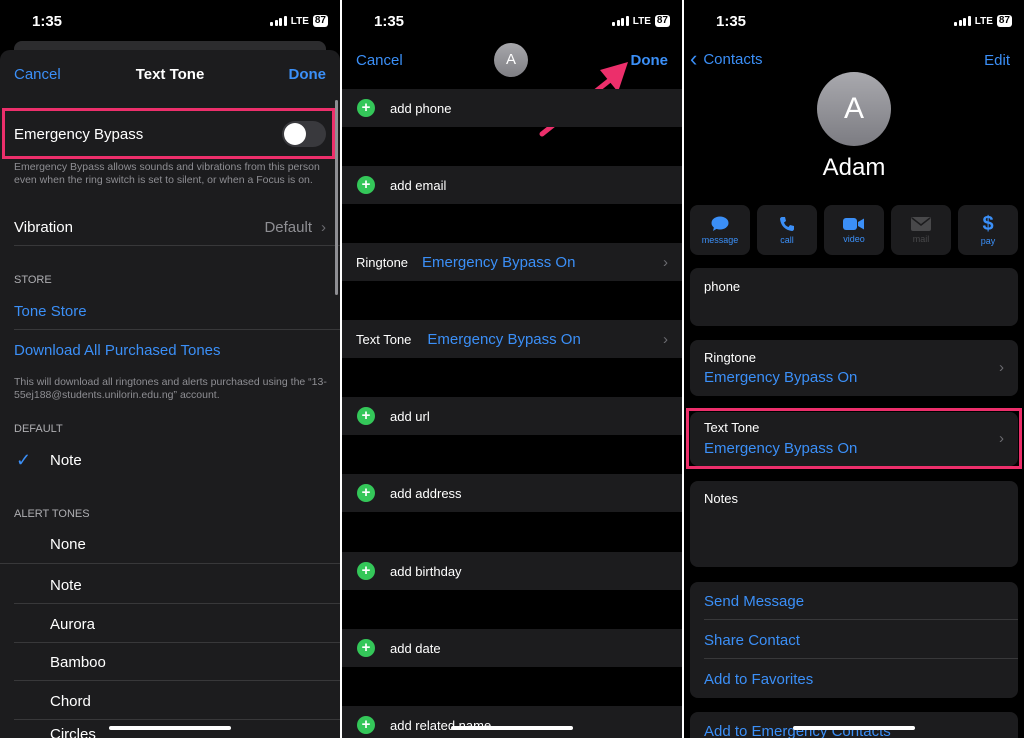 The image size is (1024, 738). I want to click on add-to-favorites-link: Add to Favorites, so click(854, 679).